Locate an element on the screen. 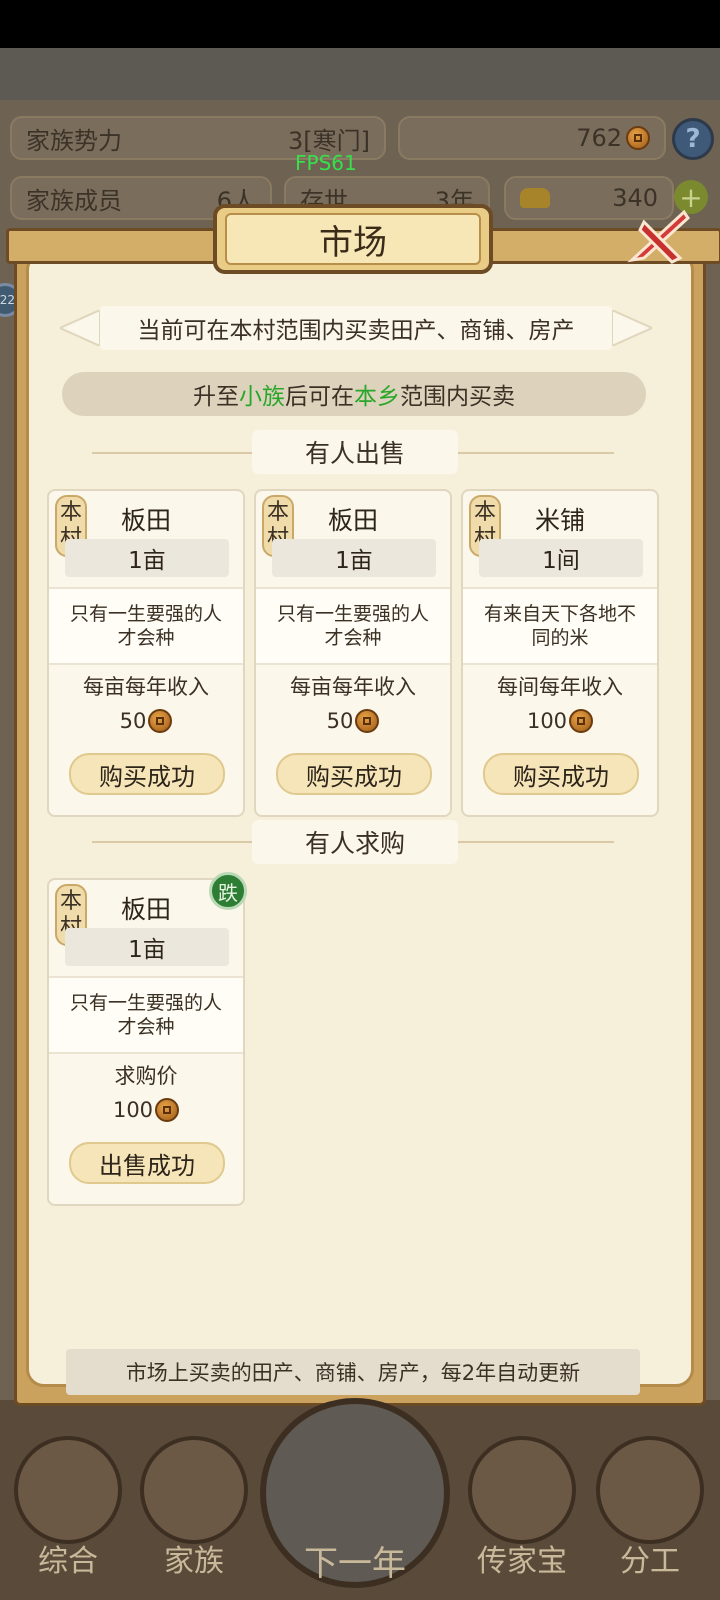  title-wing-left is located at coordinates (124, 246).